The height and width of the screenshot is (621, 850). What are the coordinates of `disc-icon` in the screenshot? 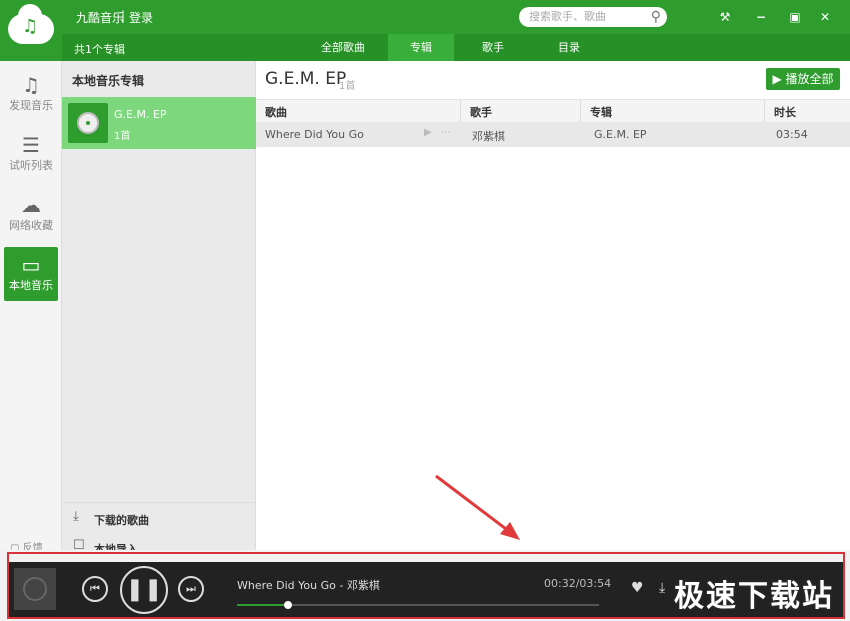 It's located at (88, 123).